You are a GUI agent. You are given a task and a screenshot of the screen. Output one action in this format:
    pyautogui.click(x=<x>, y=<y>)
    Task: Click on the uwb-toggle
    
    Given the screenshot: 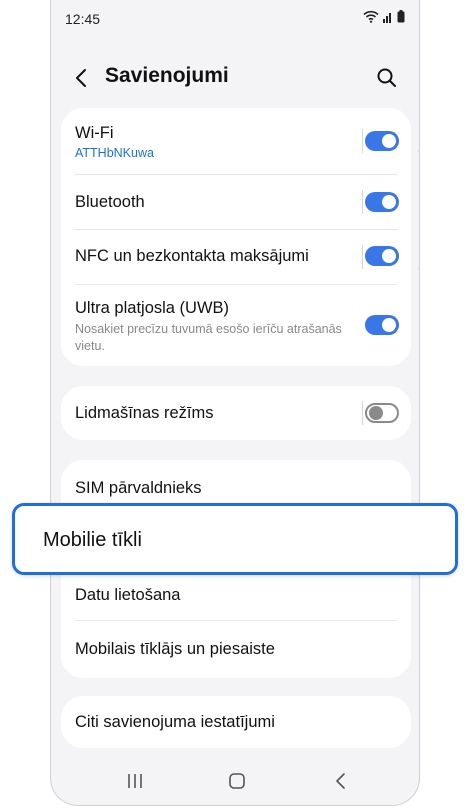 What is the action you would take?
    pyautogui.click(x=382, y=325)
    